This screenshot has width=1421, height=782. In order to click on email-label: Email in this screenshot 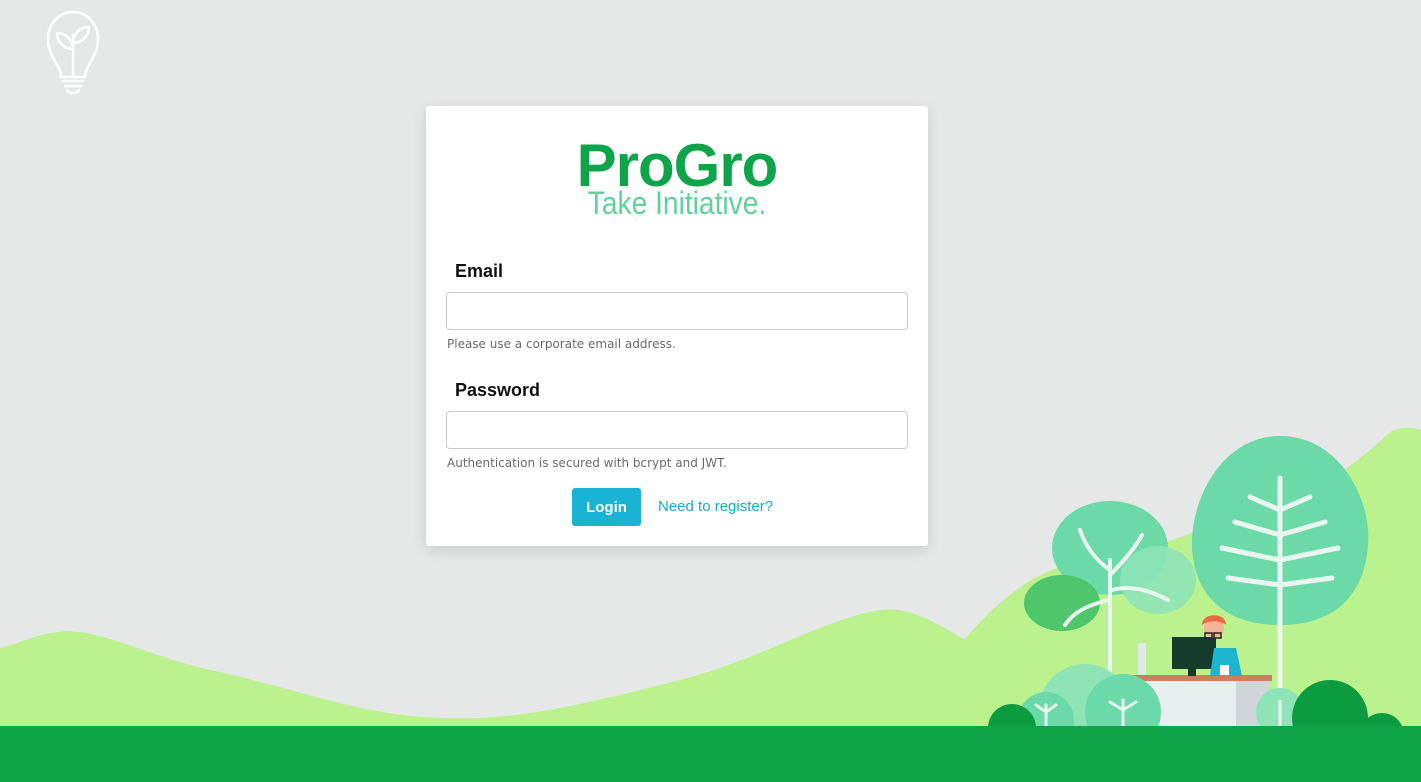, I will do `click(479, 271)`.